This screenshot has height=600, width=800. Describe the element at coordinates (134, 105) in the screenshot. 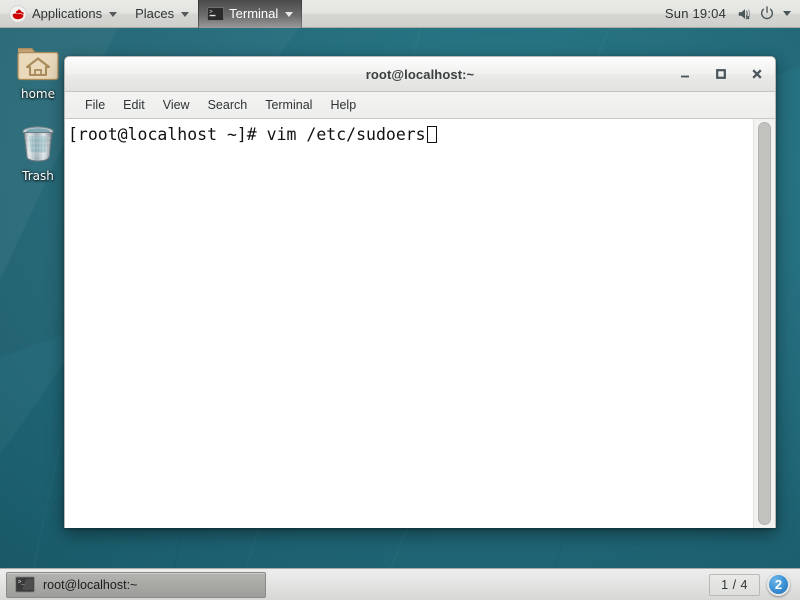

I see `menu-edit: Edit` at that location.